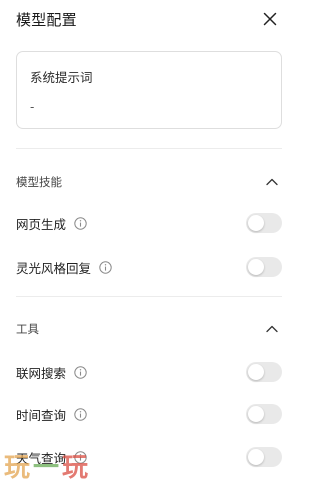 The image size is (320, 485). Describe the element at coordinates (41, 373) in the screenshot. I see `setting-label: 联网搜索` at that location.